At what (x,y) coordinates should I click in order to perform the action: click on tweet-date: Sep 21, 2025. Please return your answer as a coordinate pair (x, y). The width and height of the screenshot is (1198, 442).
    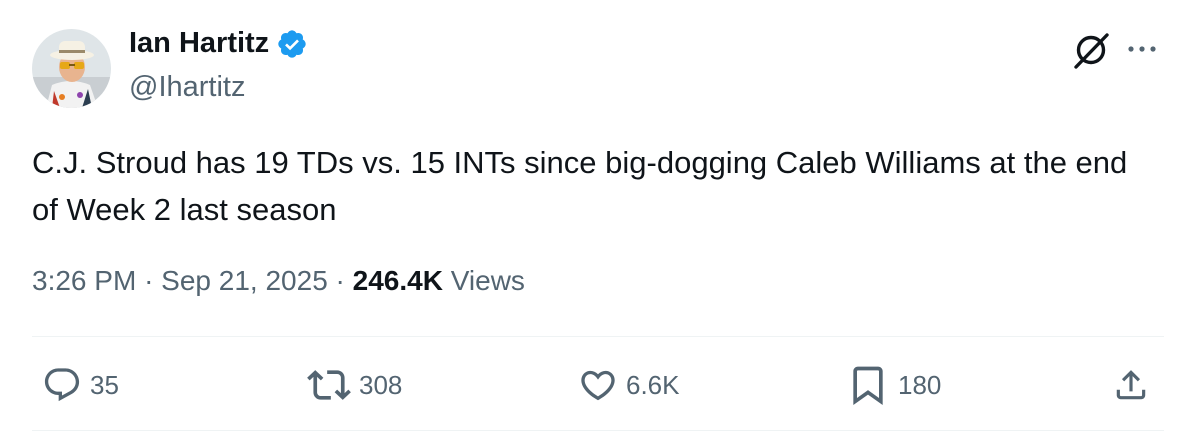
    Looking at the image, I should click on (244, 280).